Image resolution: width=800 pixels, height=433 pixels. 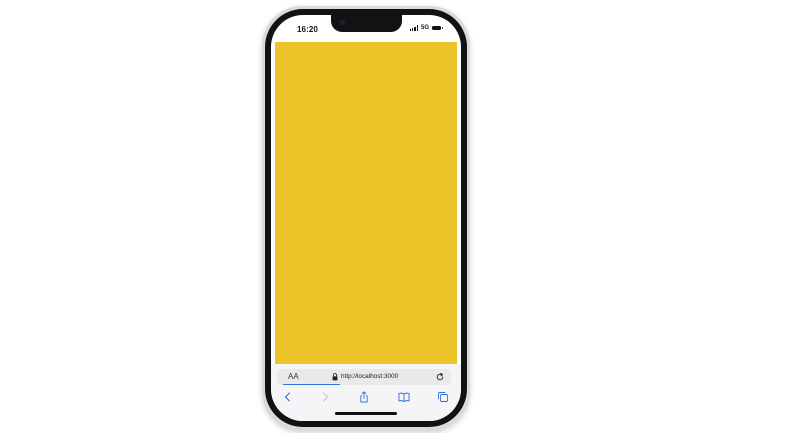 What do you see at coordinates (443, 397) in the screenshot?
I see `tabs-icon` at bounding box center [443, 397].